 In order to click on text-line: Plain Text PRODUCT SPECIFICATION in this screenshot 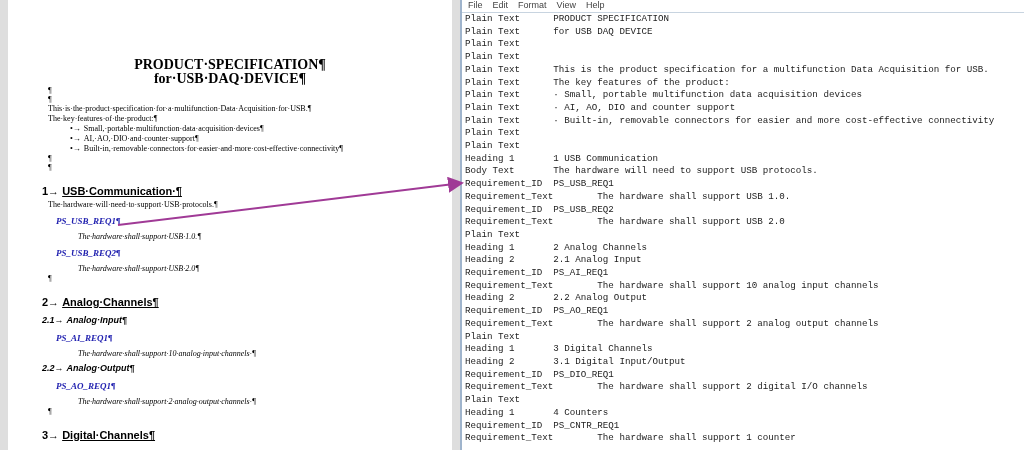, I will do `click(567, 19)`.